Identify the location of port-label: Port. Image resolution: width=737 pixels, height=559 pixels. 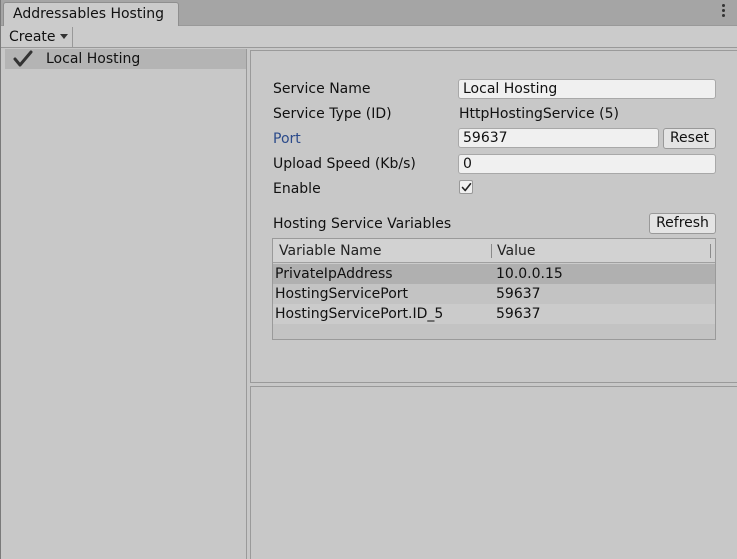
(287, 139).